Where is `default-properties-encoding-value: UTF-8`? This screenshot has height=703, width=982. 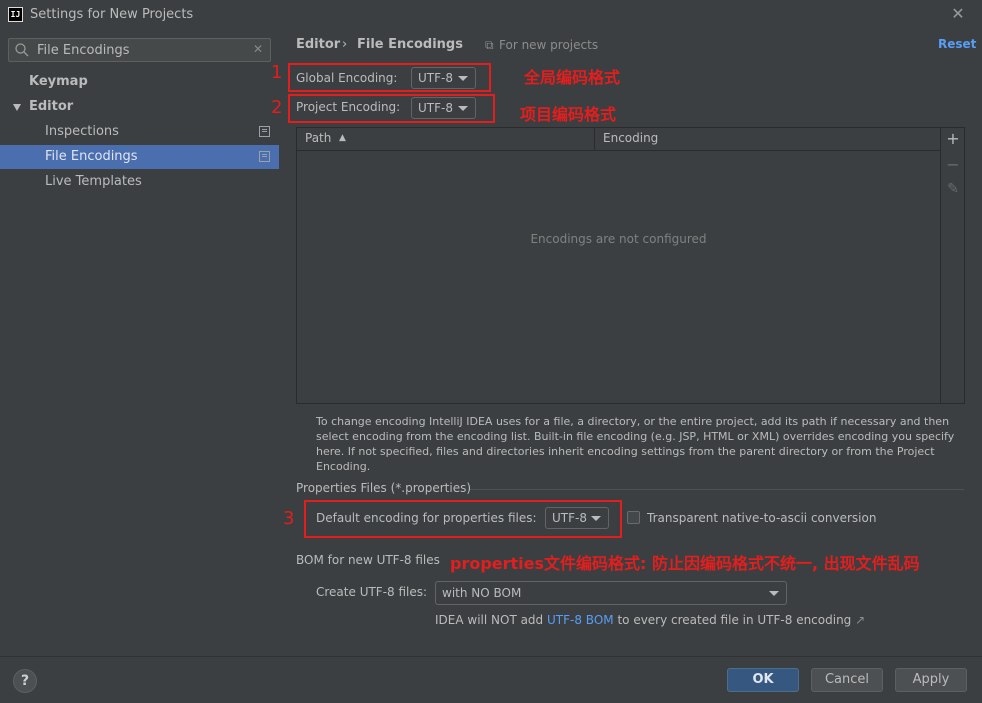 default-properties-encoding-value: UTF-8 is located at coordinates (569, 518).